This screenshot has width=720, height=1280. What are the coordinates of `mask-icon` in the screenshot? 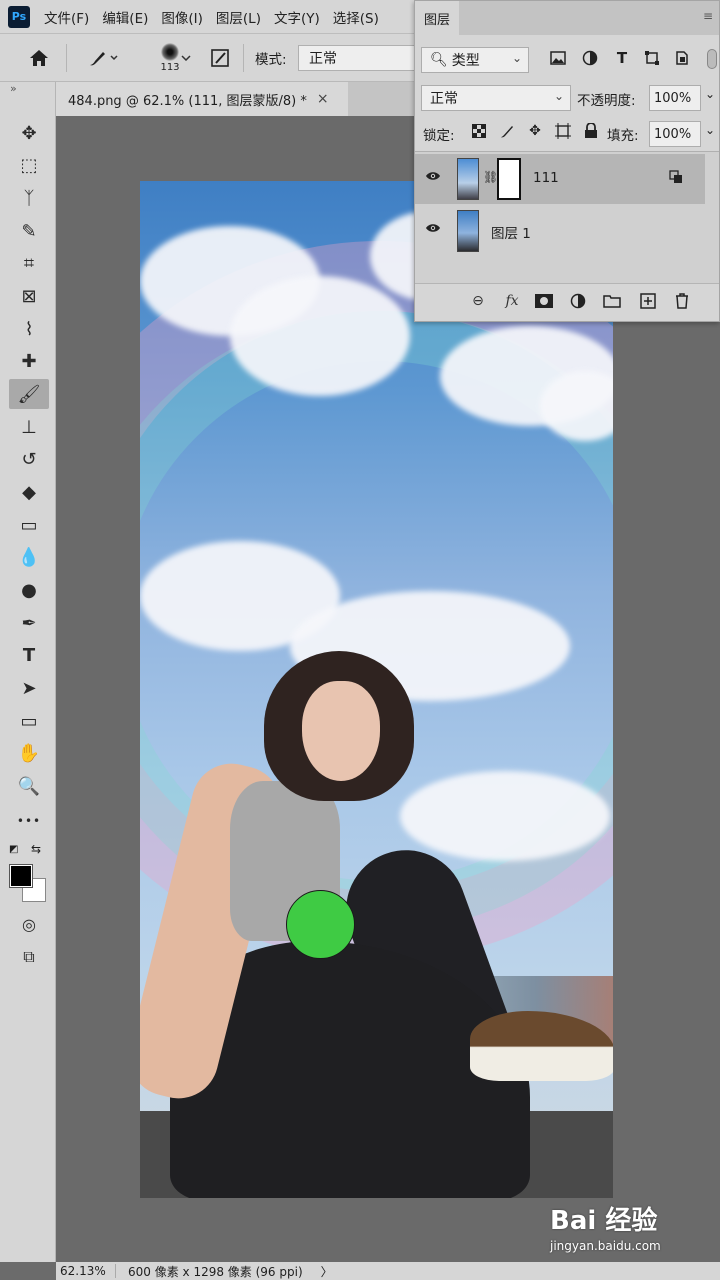 It's located at (544, 301).